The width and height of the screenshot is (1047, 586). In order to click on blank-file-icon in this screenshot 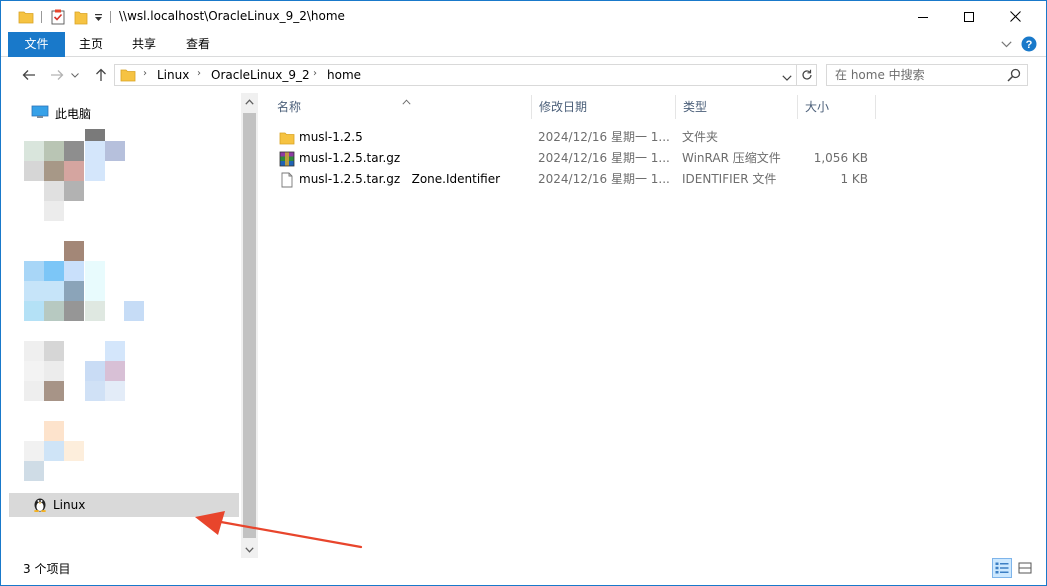, I will do `click(287, 180)`.